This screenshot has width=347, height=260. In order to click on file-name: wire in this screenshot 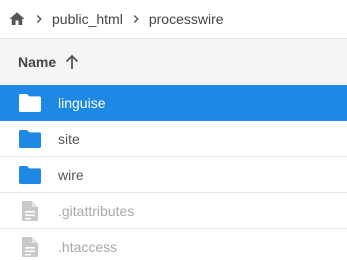, I will do `click(71, 174)`.